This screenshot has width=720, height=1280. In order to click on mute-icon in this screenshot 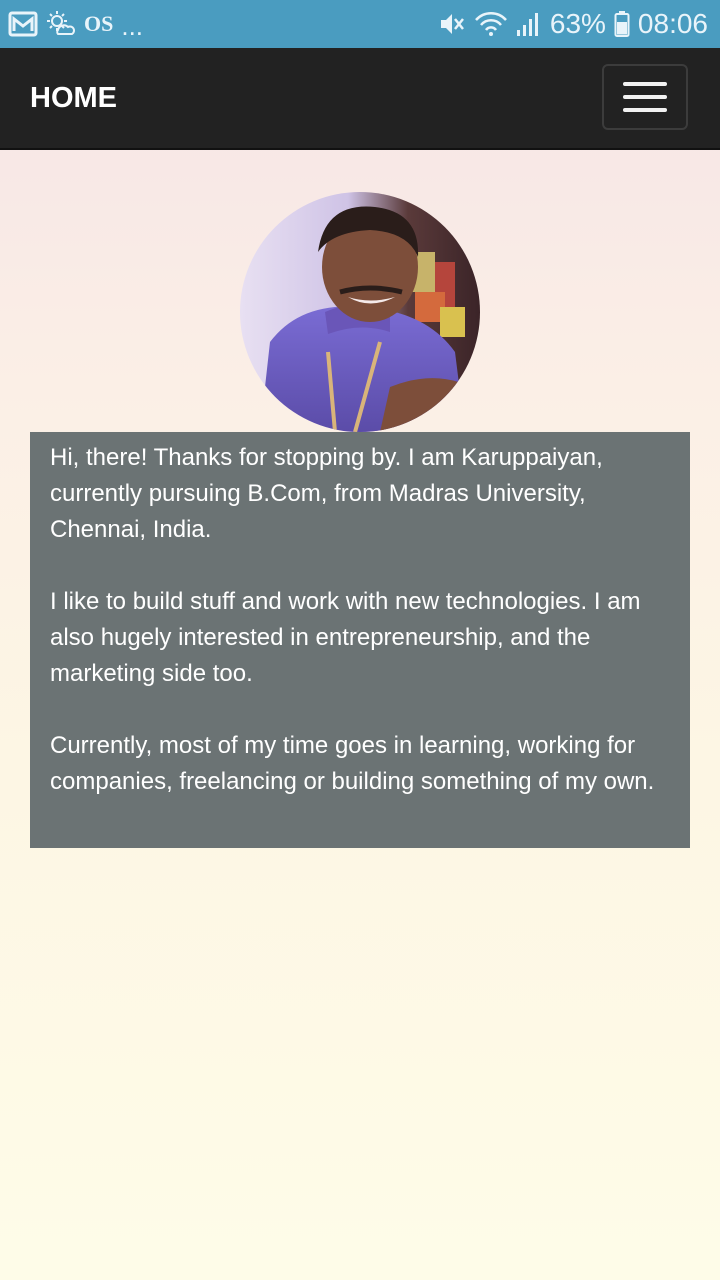, I will do `click(452, 24)`.